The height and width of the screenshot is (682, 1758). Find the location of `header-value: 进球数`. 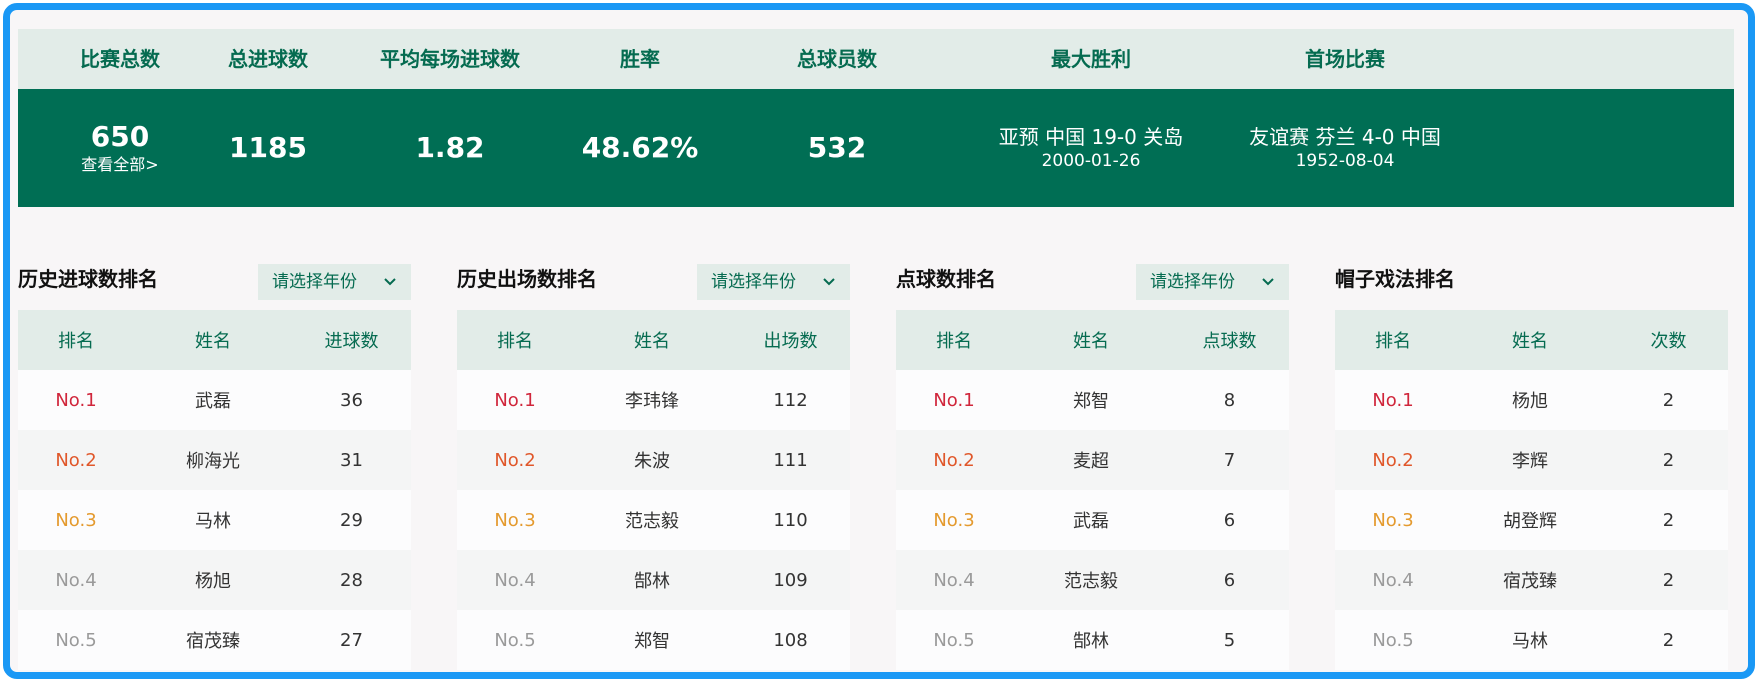

header-value: 进球数 is located at coordinates (351, 341).